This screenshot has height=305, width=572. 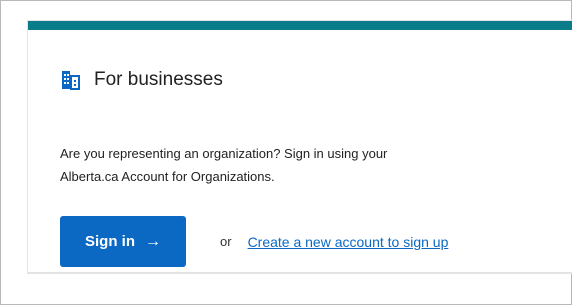 I want to click on arrow-right-icon: →, so click(x=153, y=241).